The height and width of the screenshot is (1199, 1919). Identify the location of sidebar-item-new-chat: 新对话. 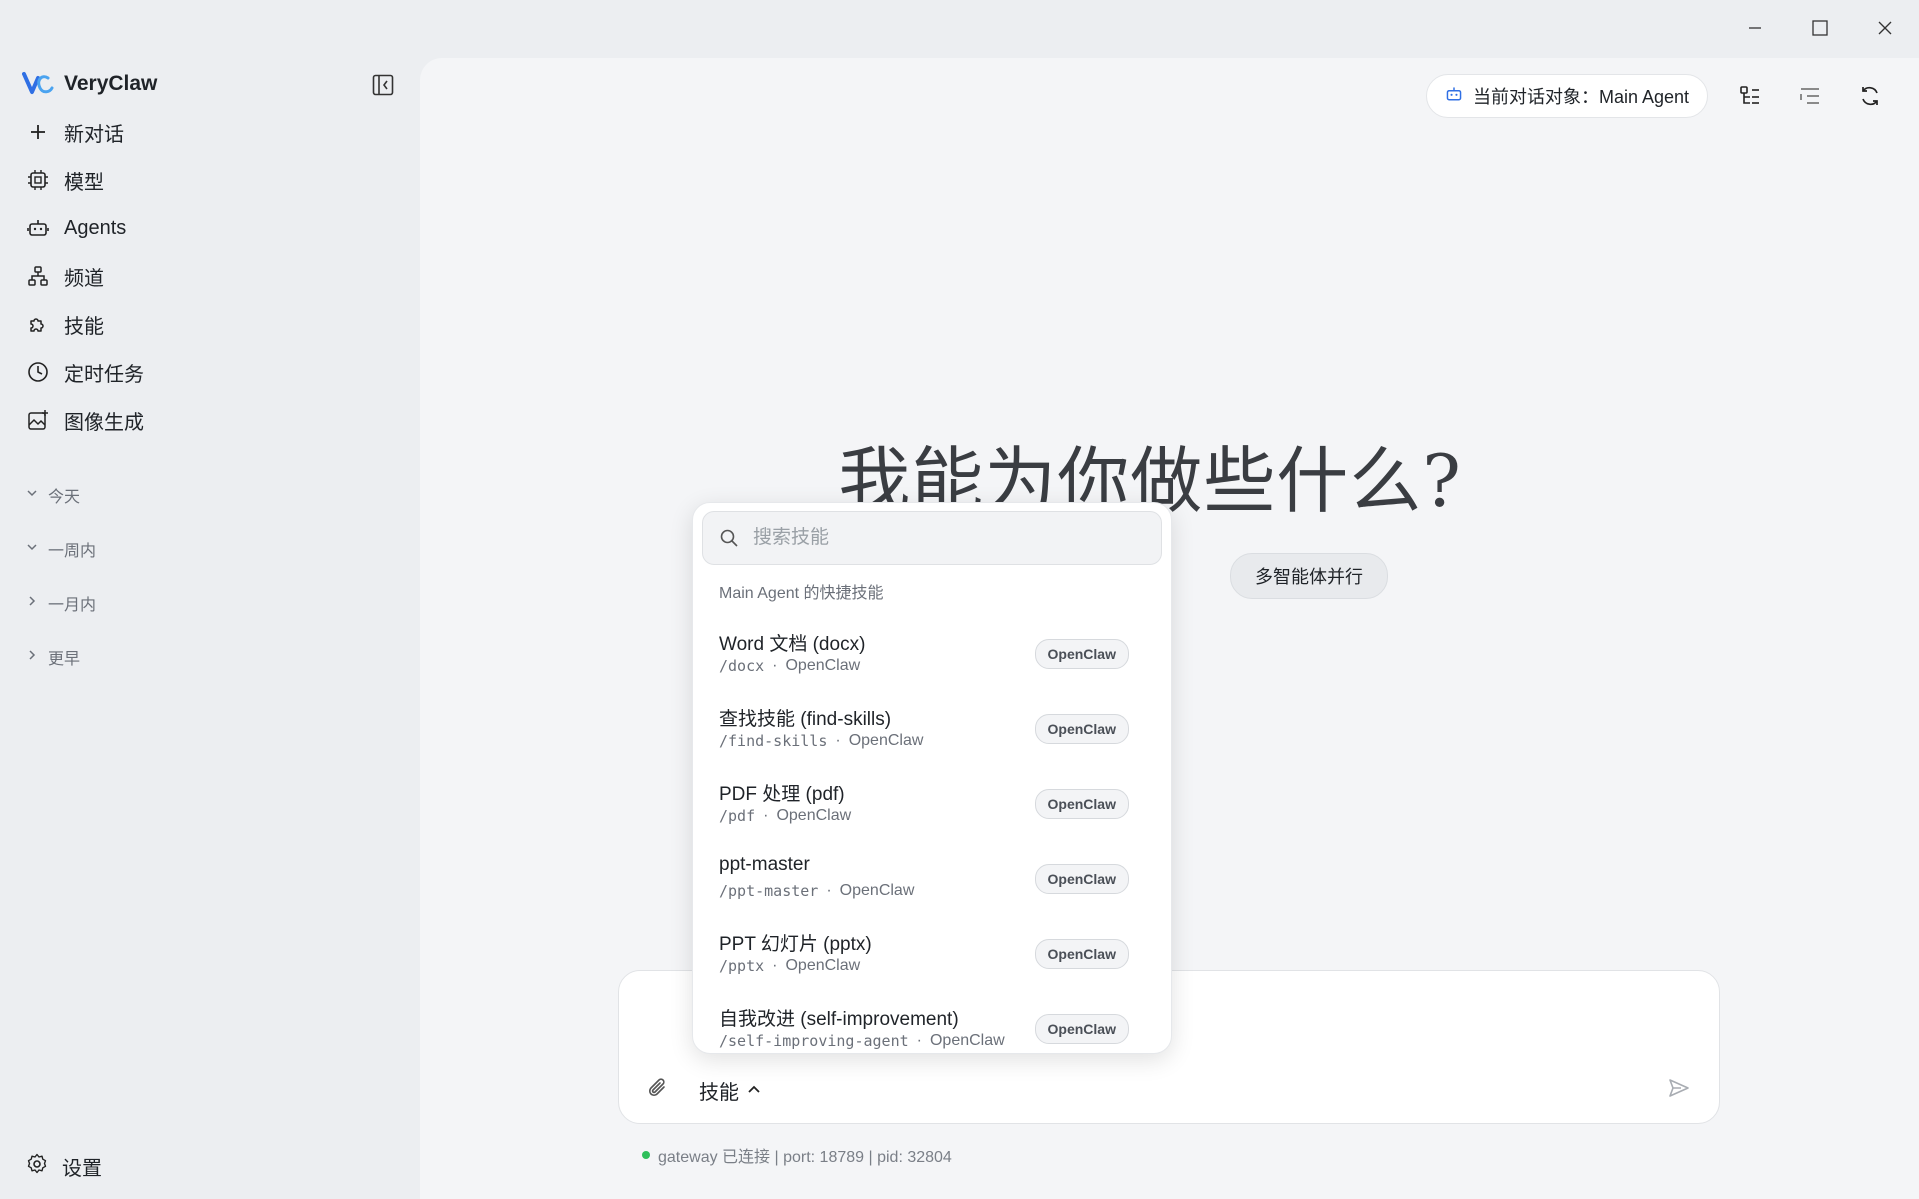
(210, 132).